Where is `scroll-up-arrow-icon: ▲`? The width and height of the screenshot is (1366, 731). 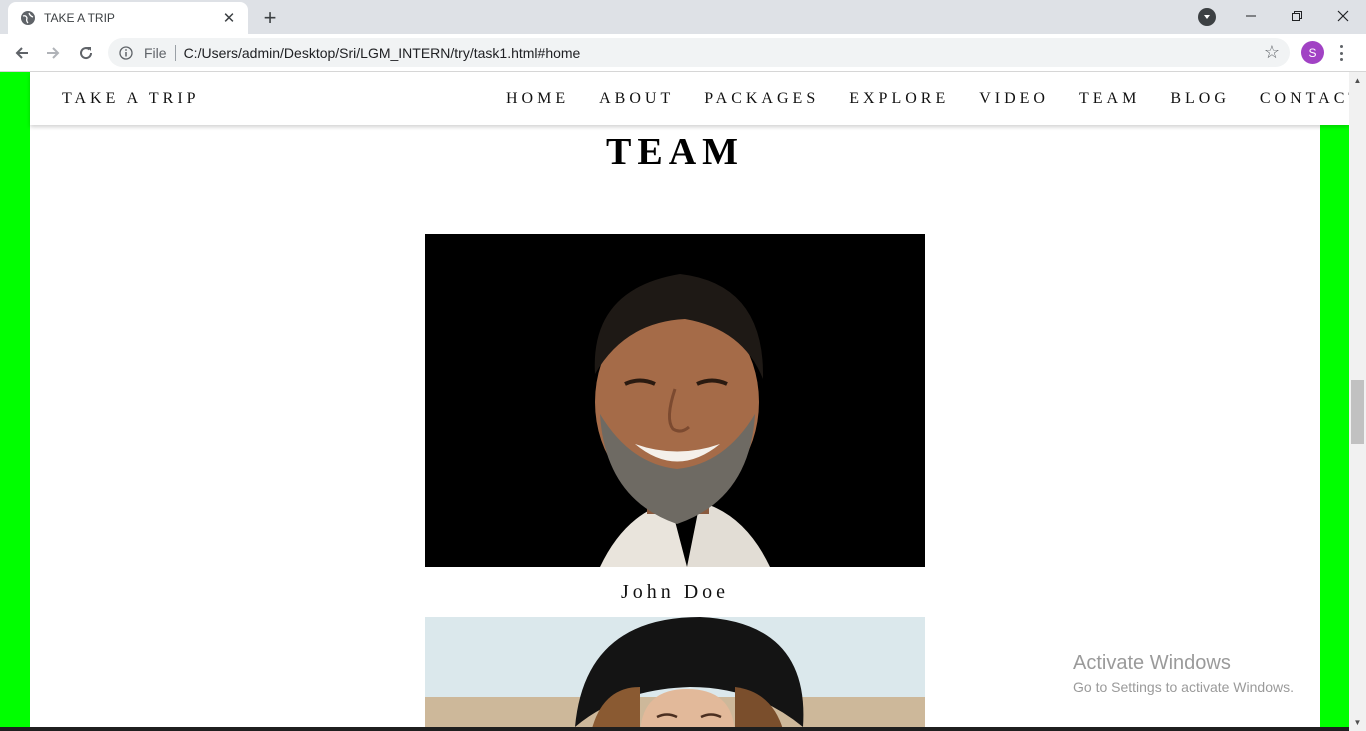
scroll-up-arrow-icon: ▲ is located at coordinates (1357, 80).